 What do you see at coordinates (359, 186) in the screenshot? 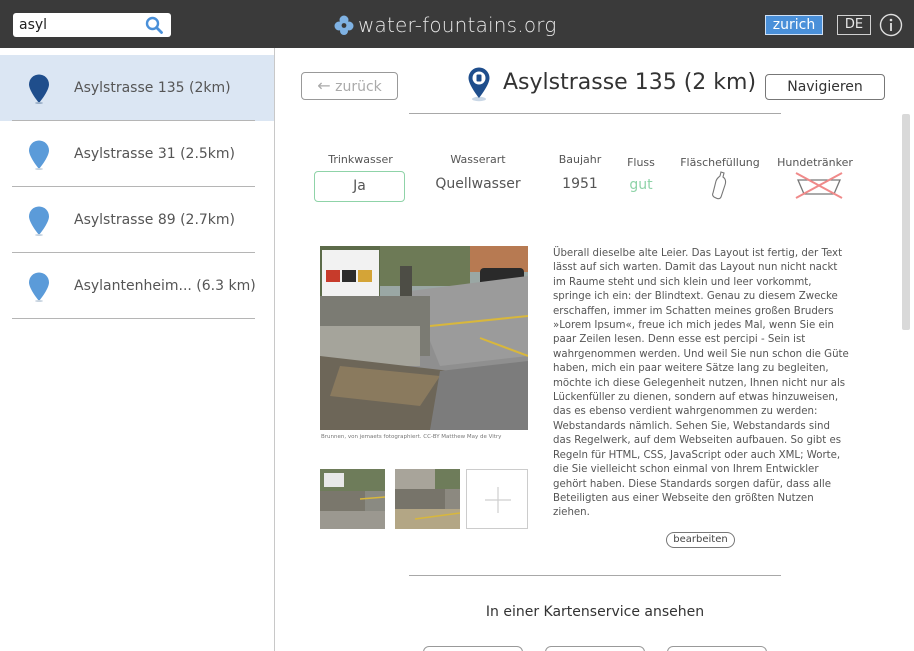
I see `trinkwasser-value: Ja` at bounding box center [359, 186].